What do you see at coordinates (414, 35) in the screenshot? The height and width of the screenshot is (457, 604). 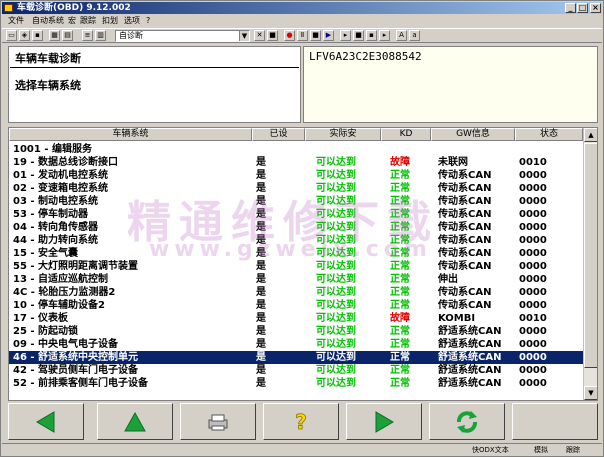 I see `font-smaller-icon: a` at bounding box center [414, 35].